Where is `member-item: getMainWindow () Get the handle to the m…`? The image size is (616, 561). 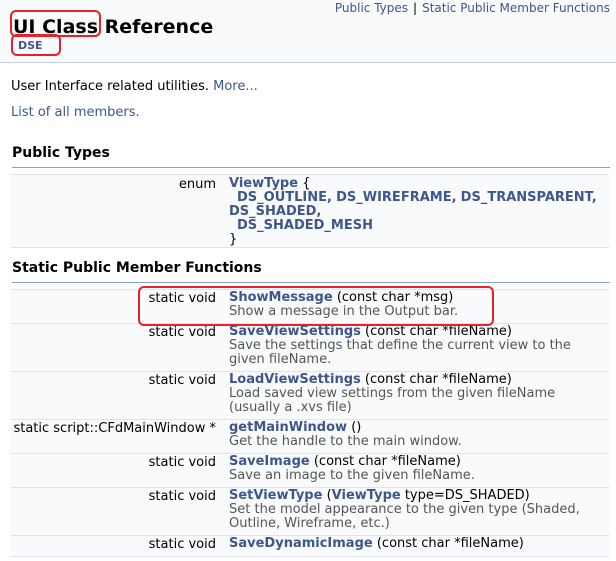 member-item: getMainWindow () Get the handle to the m… is located at coordinates (419, 435).